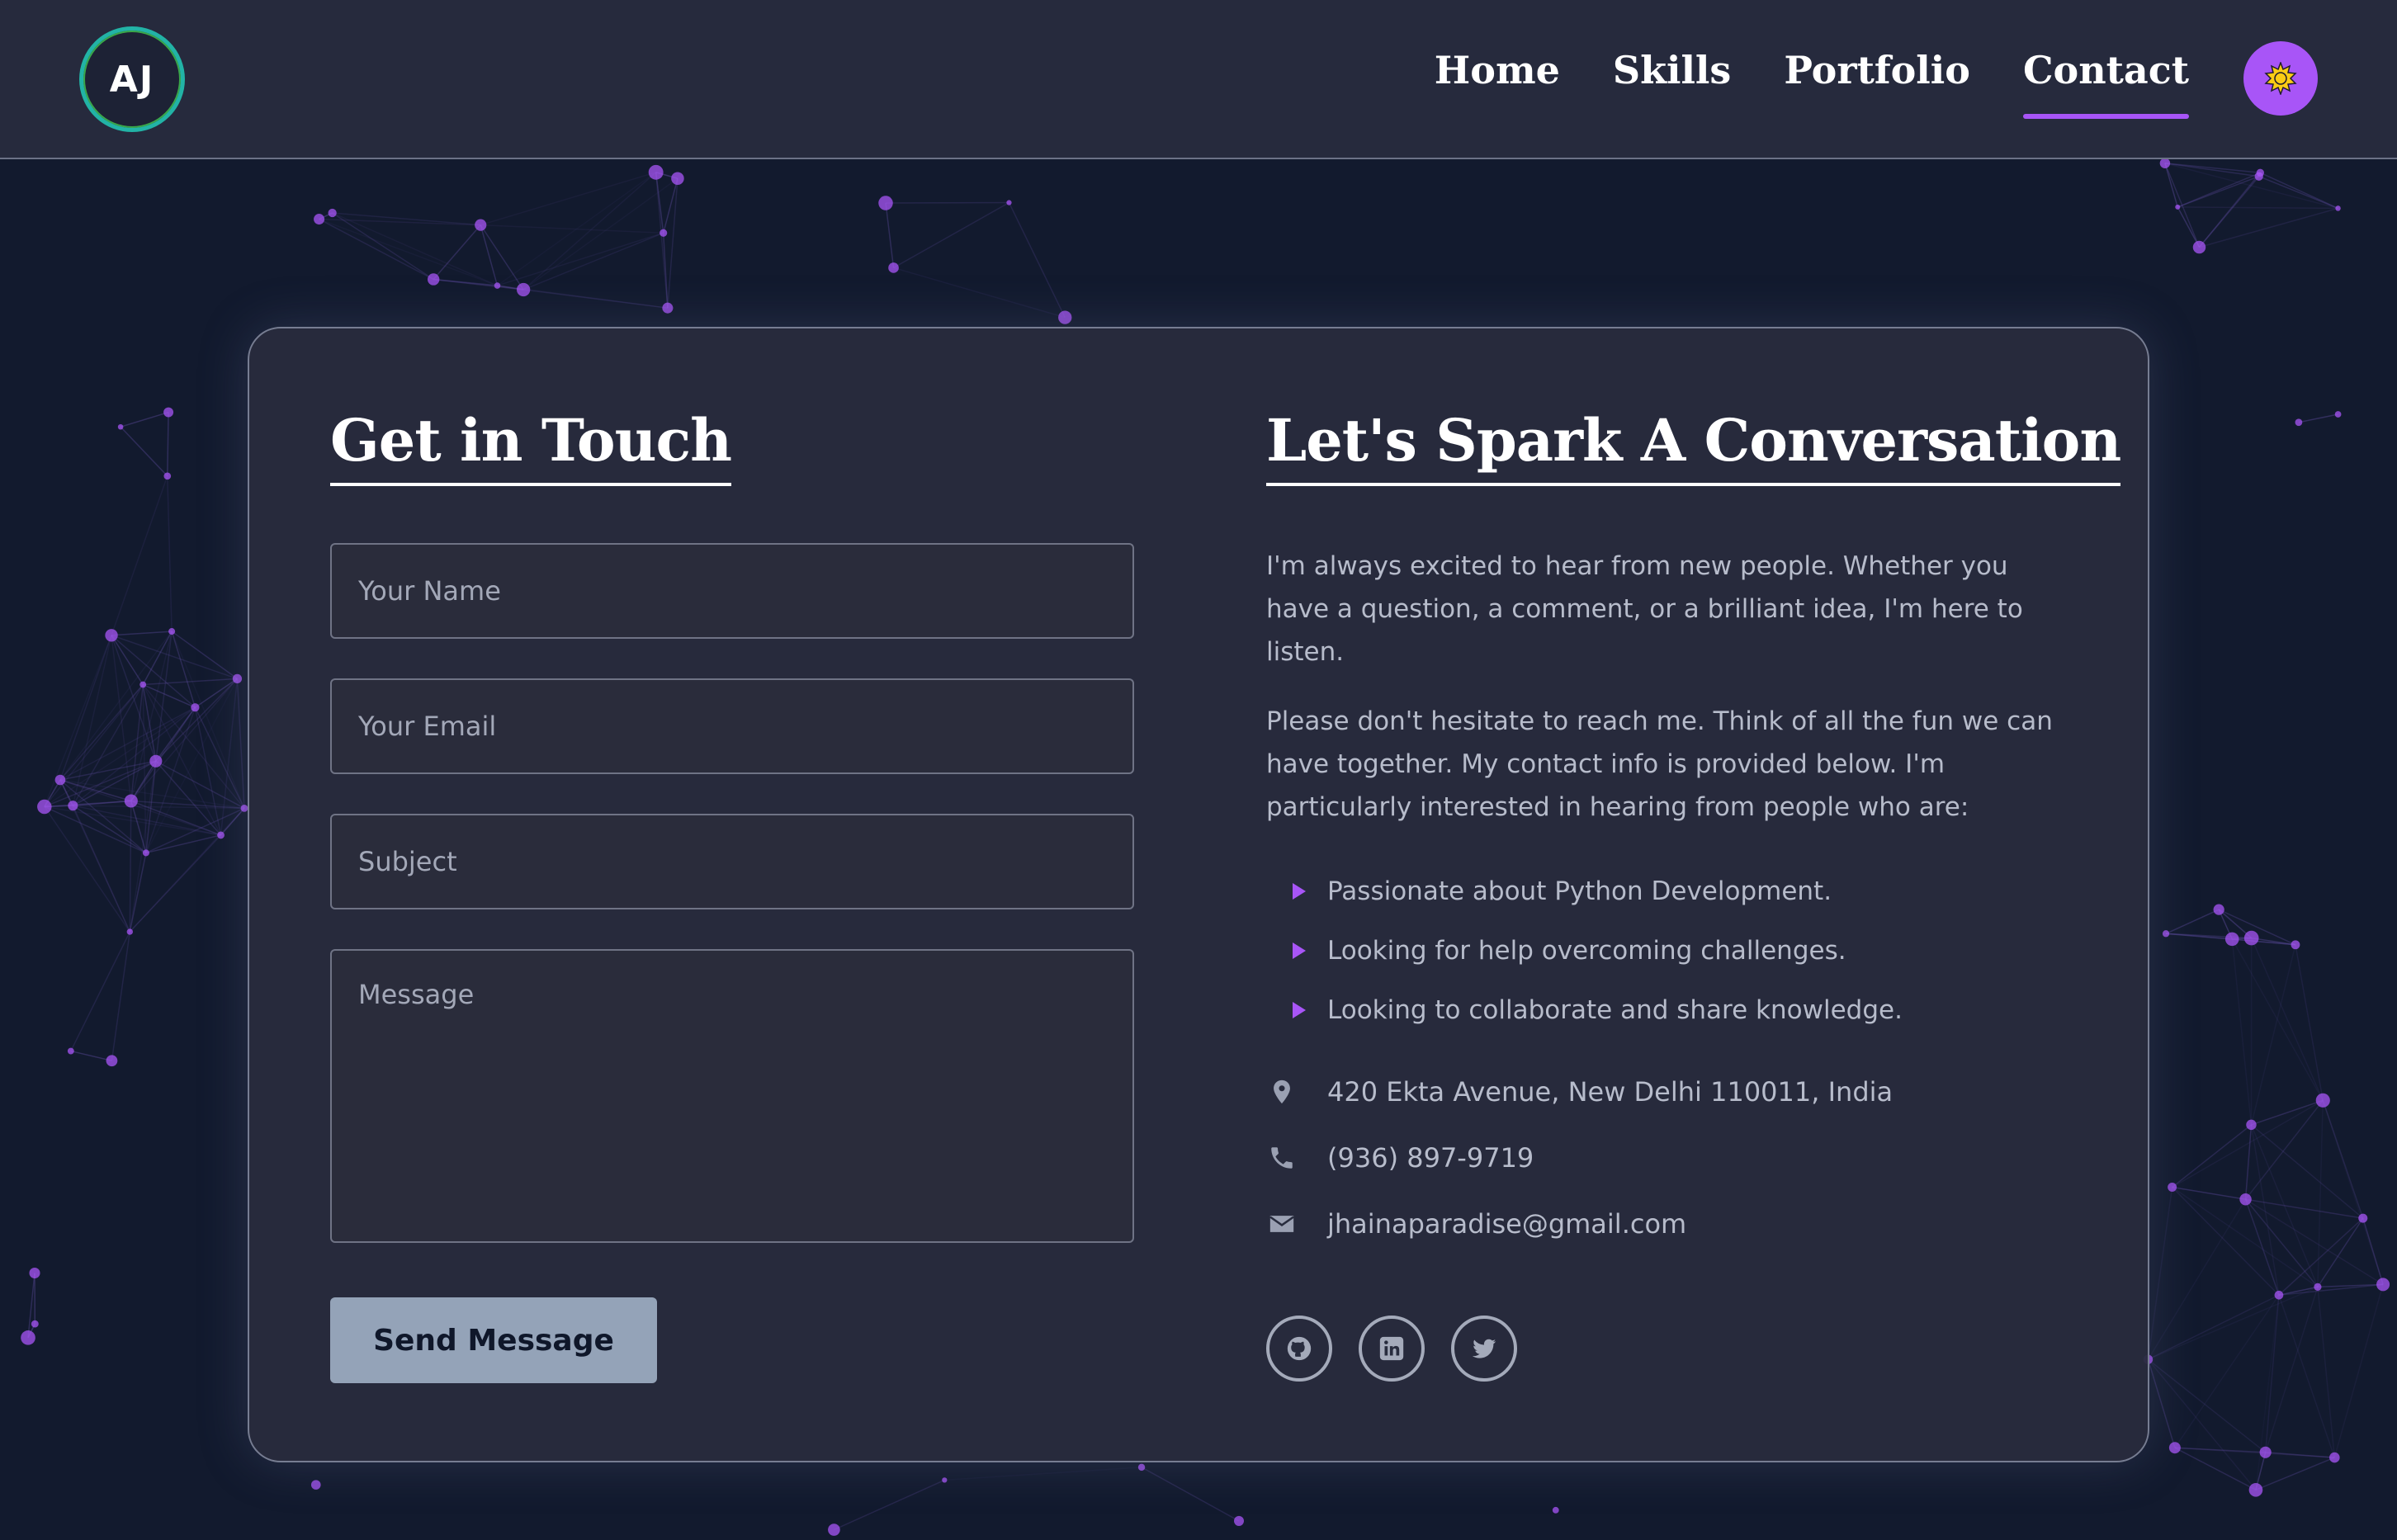 The height and width of the screenshot is (1540, 2397). I want to click on subject-input, so click(732, 861).